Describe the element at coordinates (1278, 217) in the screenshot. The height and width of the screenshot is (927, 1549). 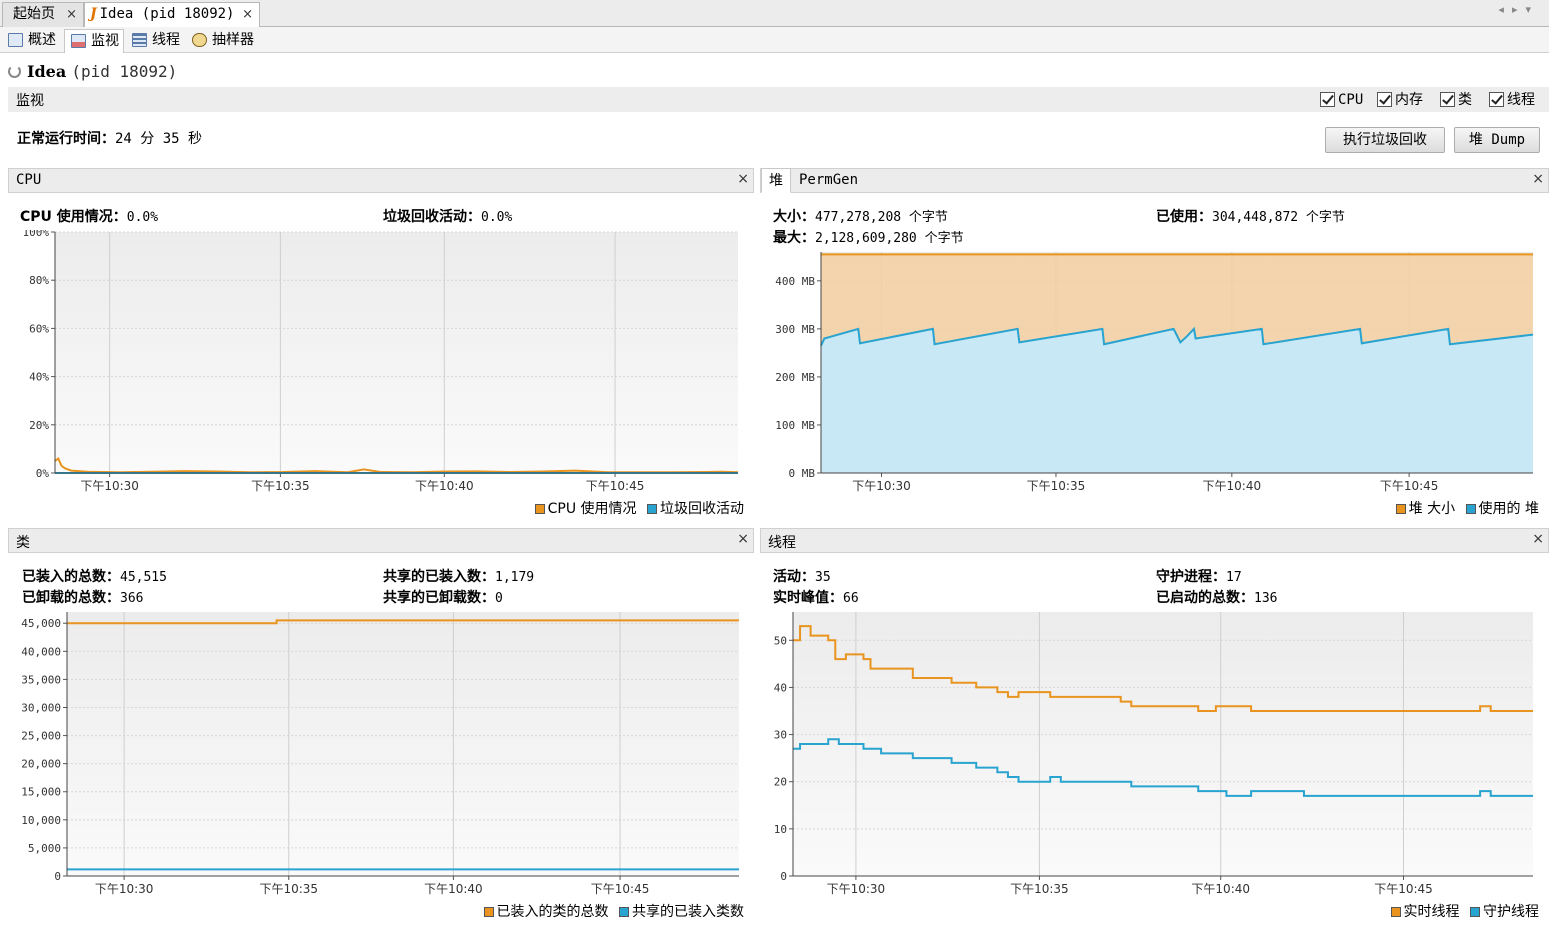
I see `stat-value: 304,448,872 个字节` at that location.